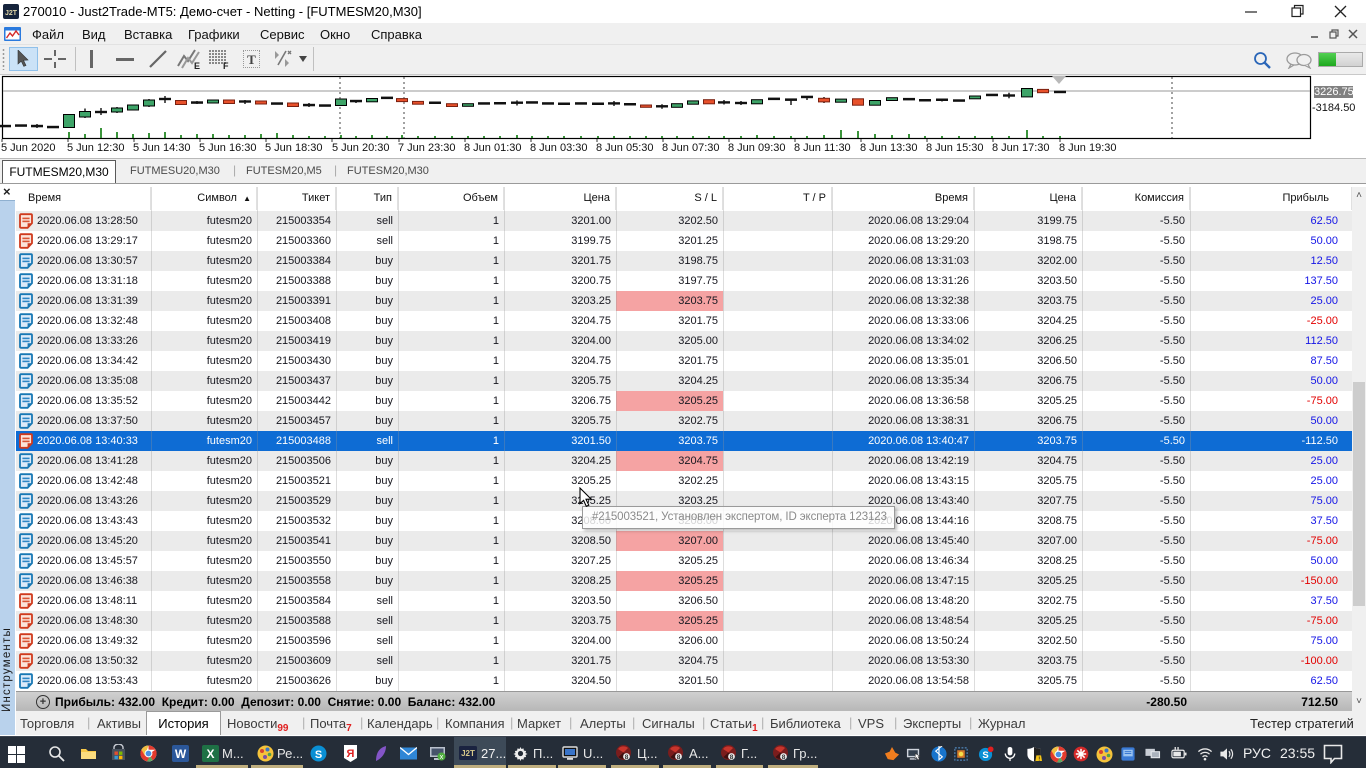 The height and width of the screenshot is (768, 1366). I want to click on svg-text: Я, so click(351, 754).